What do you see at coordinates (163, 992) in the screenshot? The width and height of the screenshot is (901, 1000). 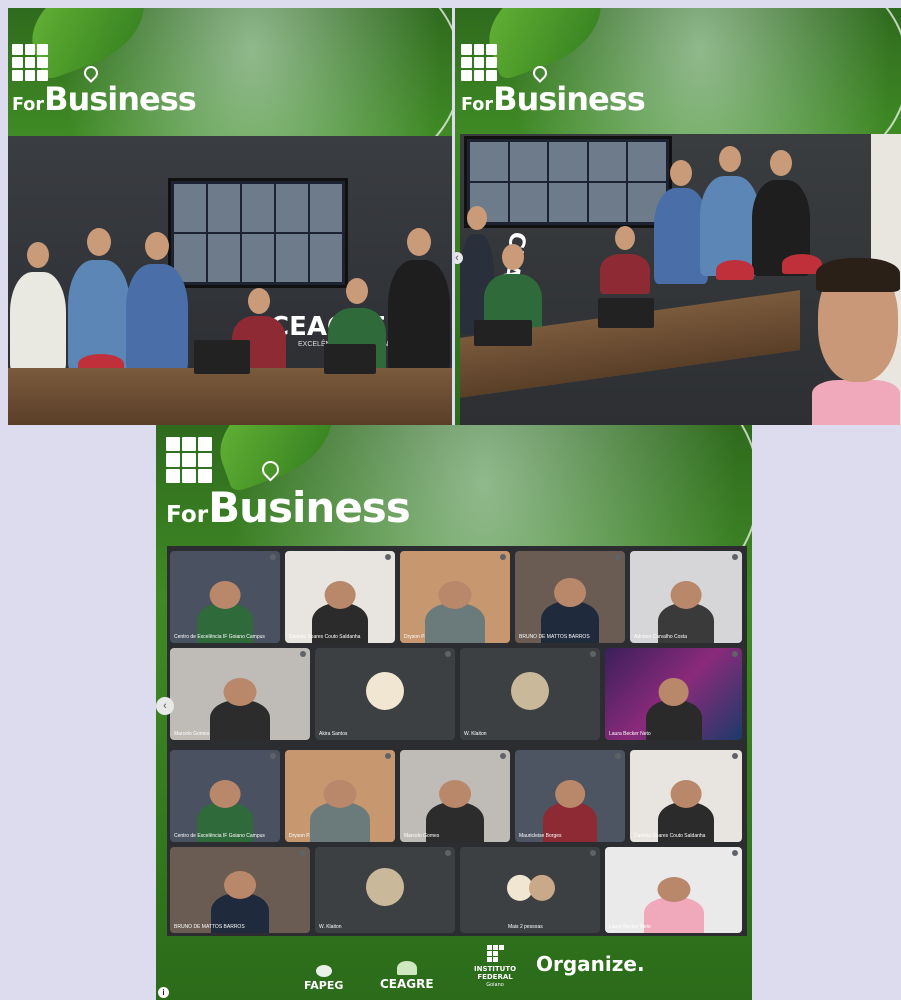 I see `info-icon: i` at bounding box center [163, 992].